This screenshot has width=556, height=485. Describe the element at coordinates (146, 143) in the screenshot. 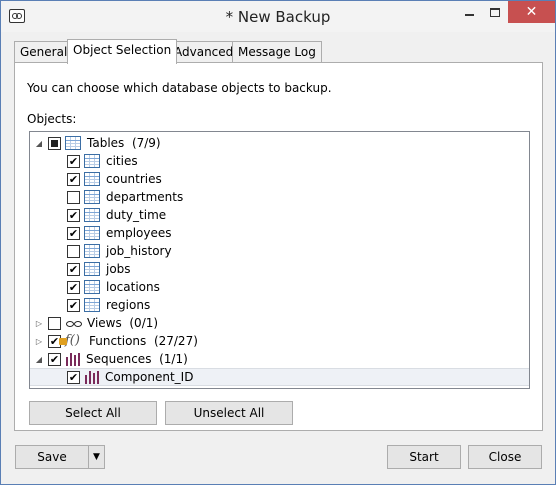

I see `tree-node-count: (7/9)` at that location.